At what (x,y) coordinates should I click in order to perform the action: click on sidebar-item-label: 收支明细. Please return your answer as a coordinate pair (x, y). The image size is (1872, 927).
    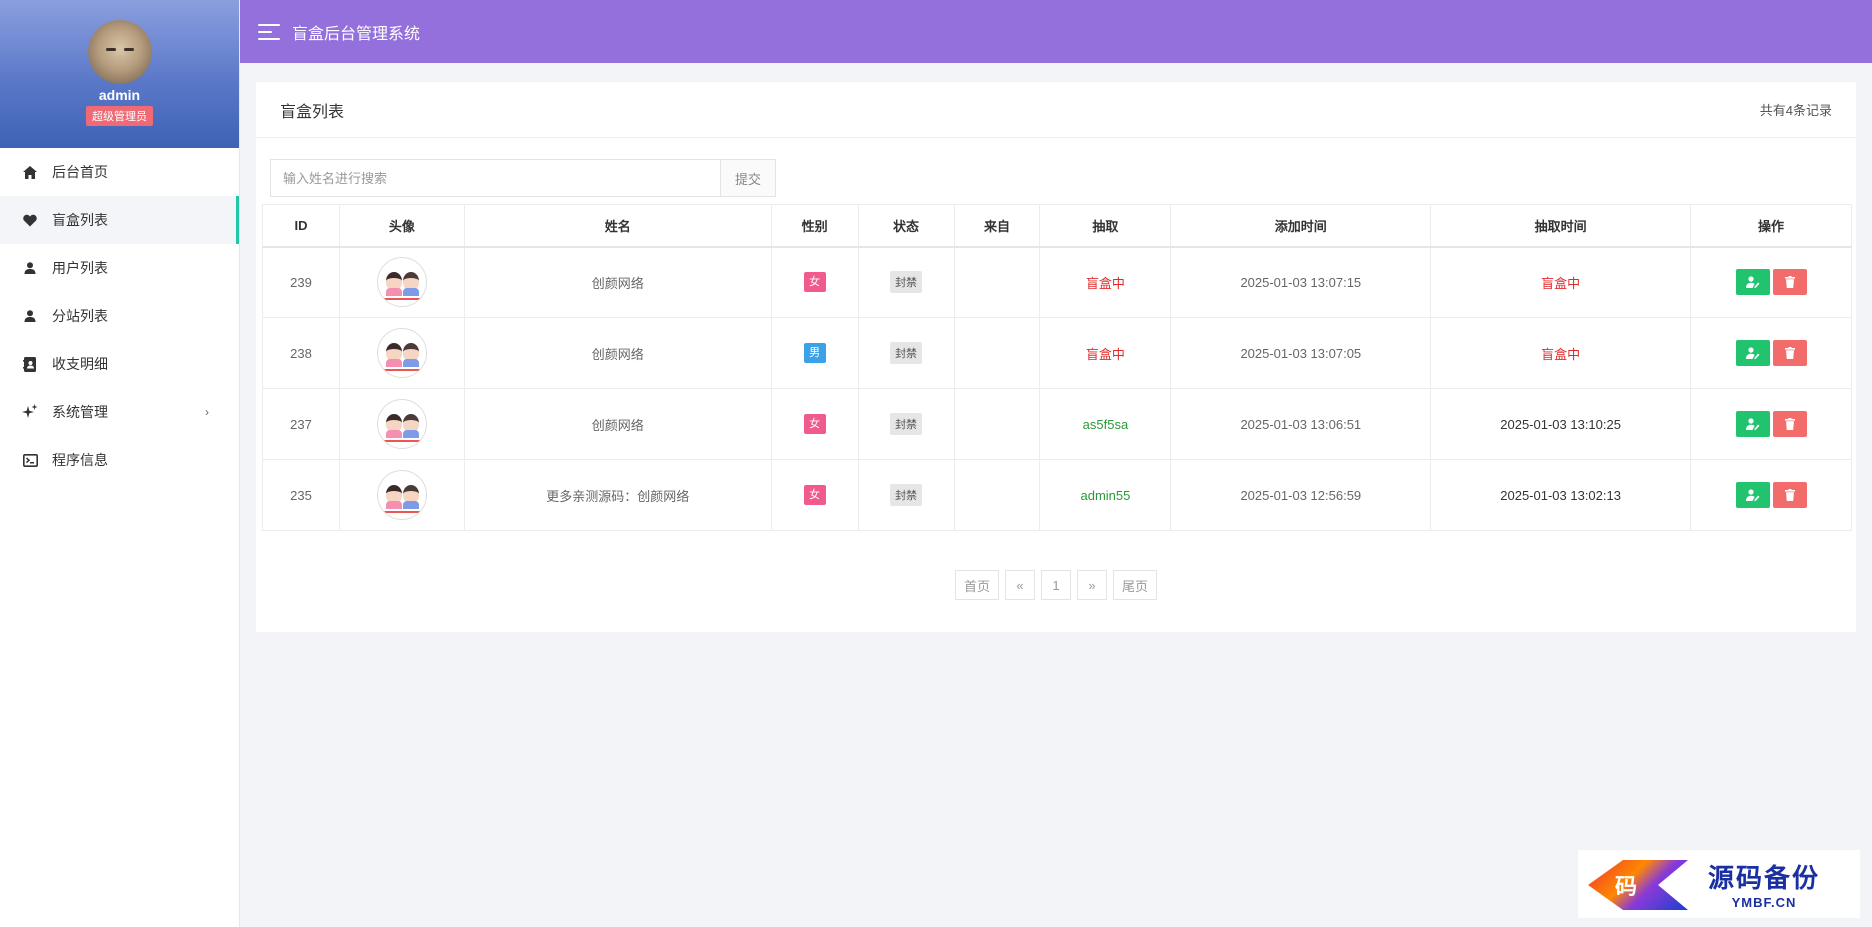
    Looking at the image, I should click on (80, 364).